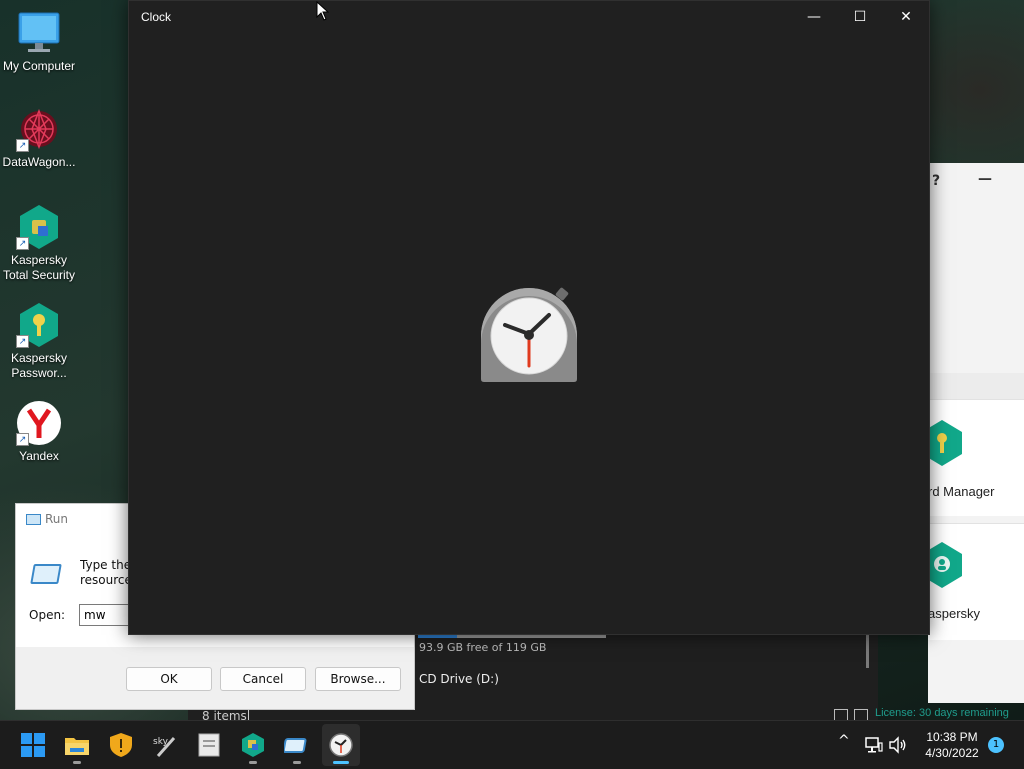 Image resolution: width=1024 pixels, height=769 pixels. Describe the element at coordinates (46, 574) in the screenshot. I see `run-program-icon` at that location.